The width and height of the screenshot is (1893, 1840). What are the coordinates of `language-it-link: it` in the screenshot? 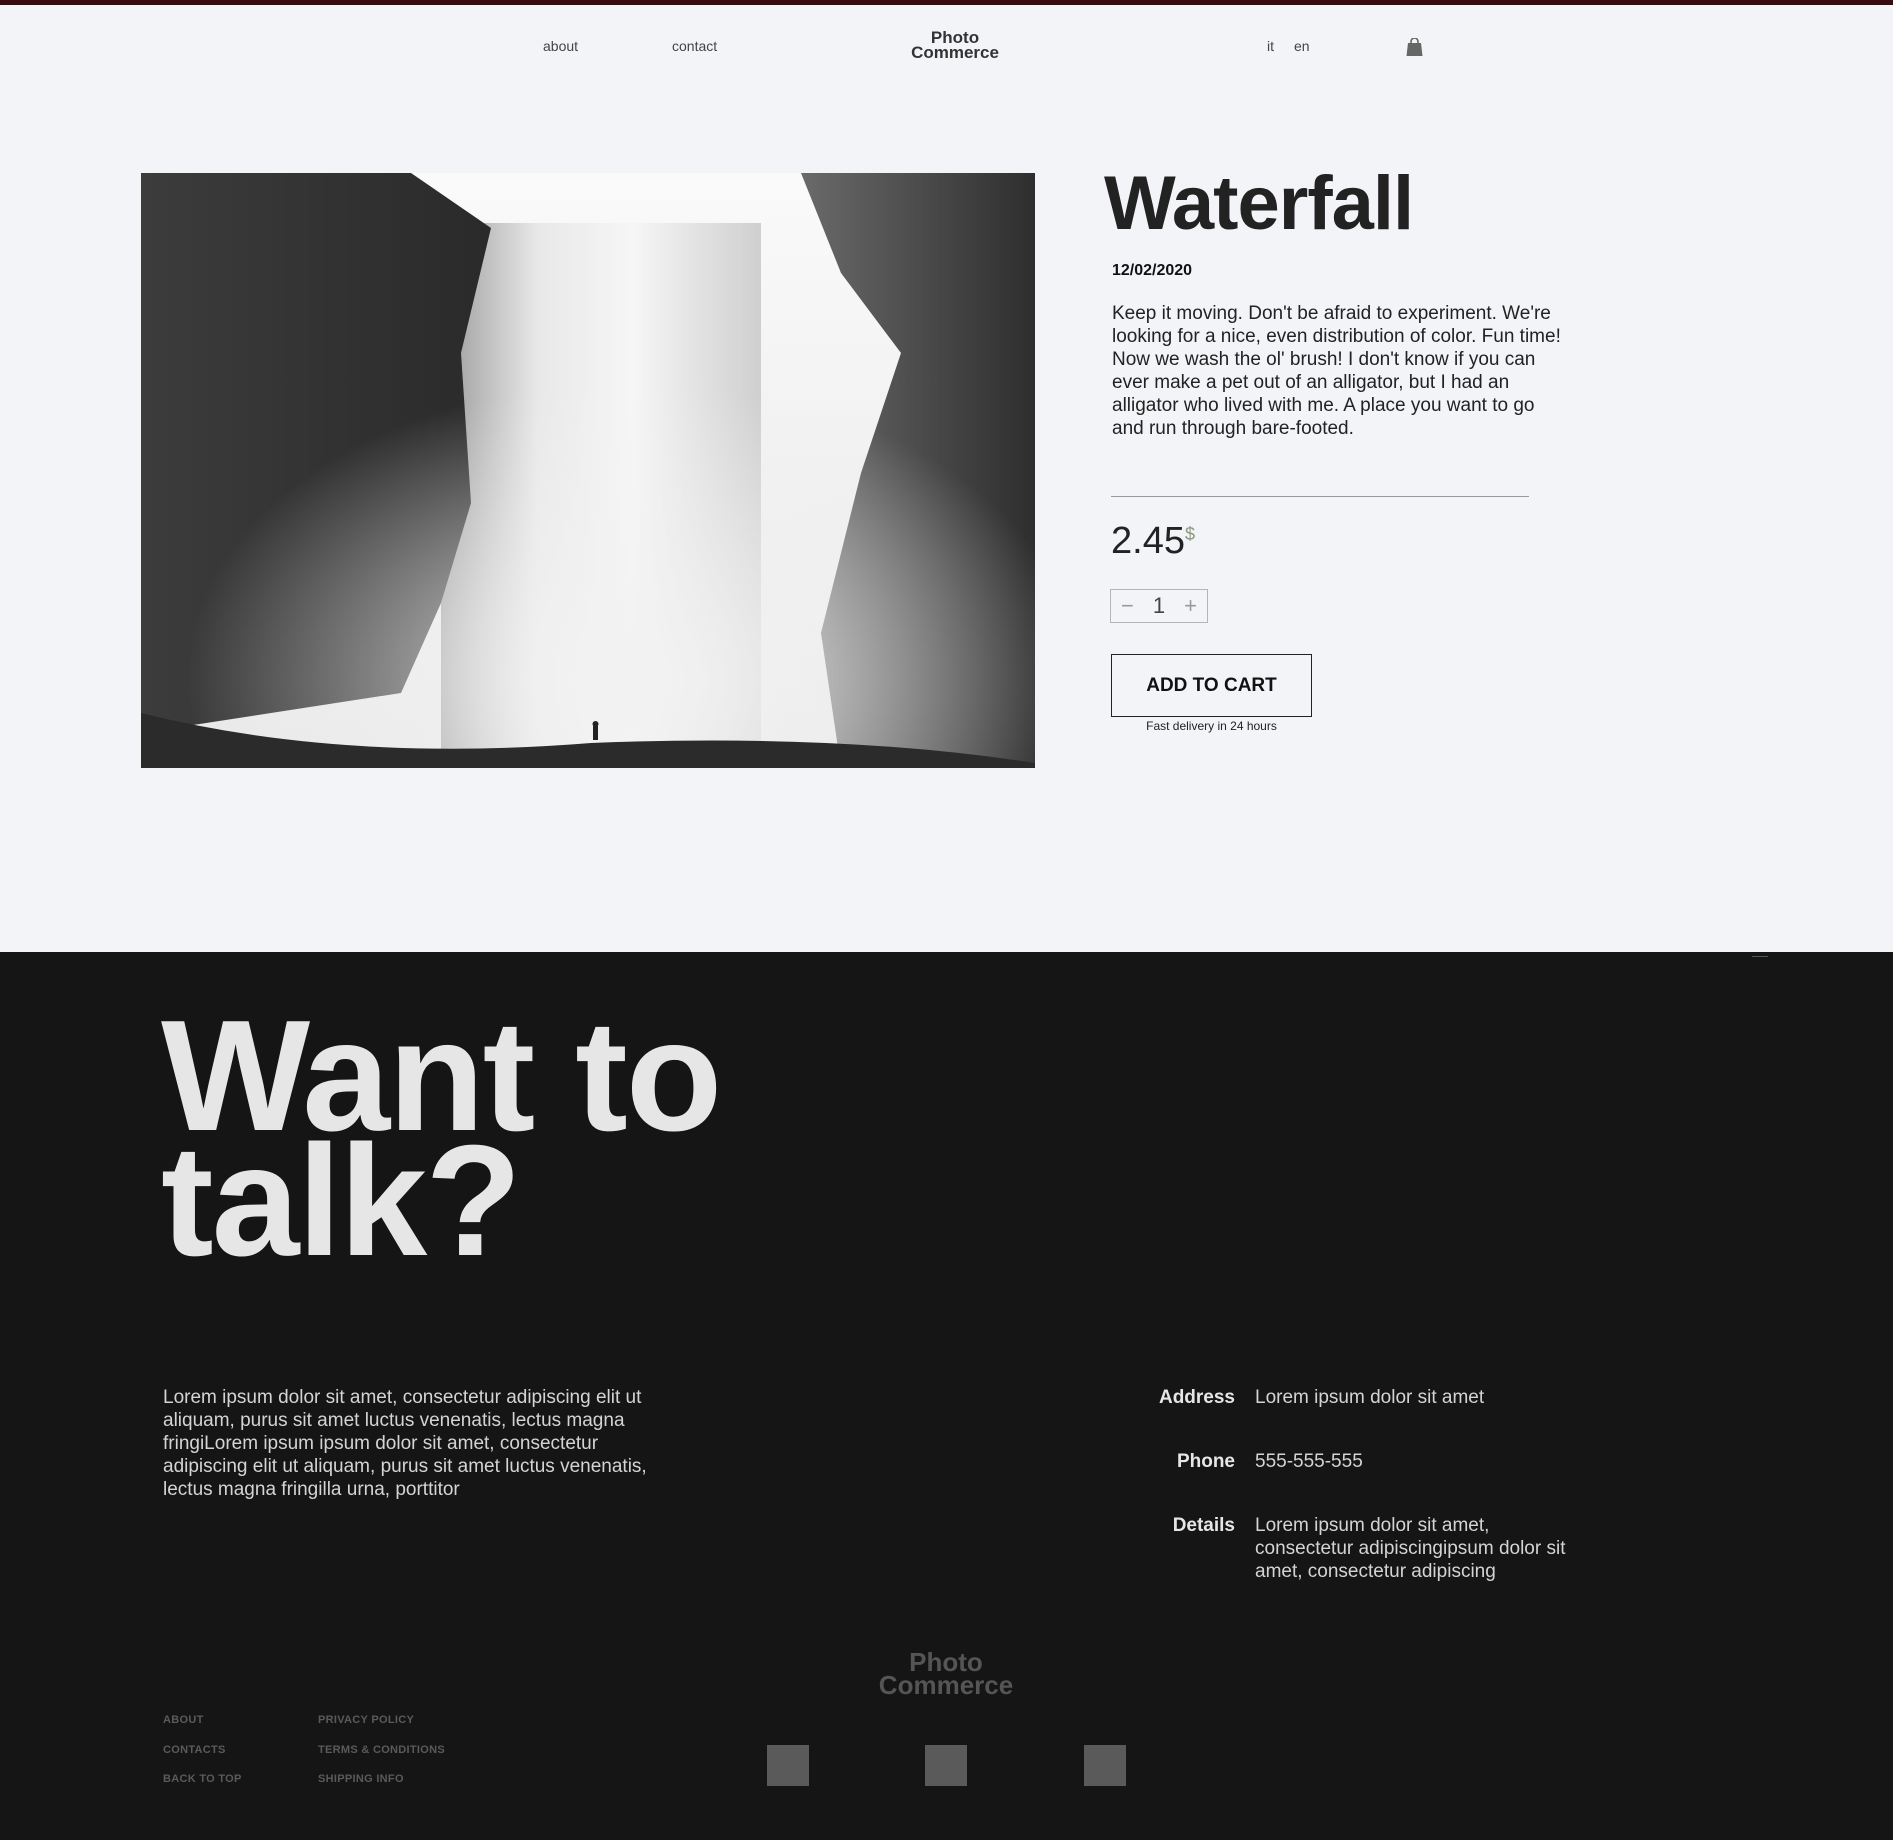 It's located at (1270, 46).